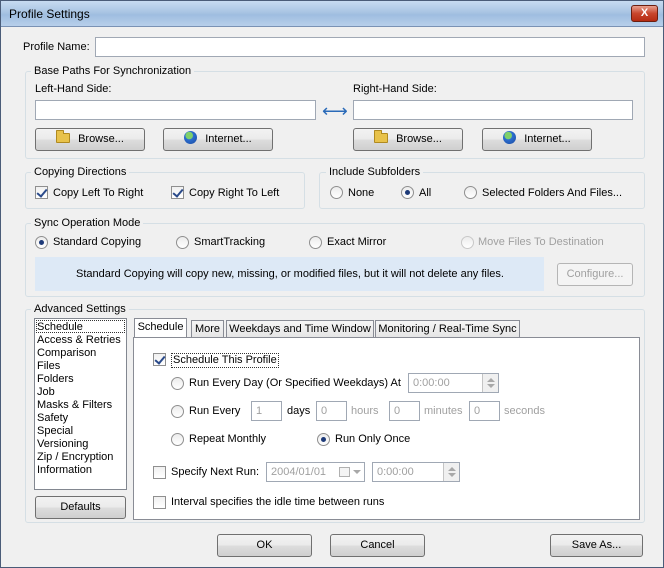 Image resolution: width=664 pixels, height=568 pixels. What do you see at coordinates (227, 439) in the screenshot?
I see `repeat-monthly-label: Repeat Monthly` at bounding box center [227, 439].